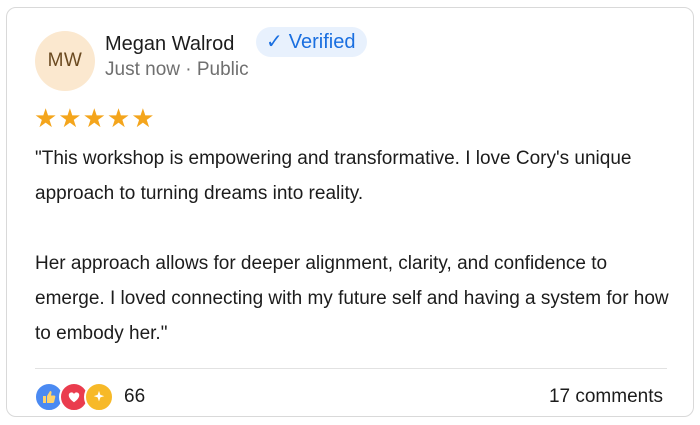 The width and height of the screenshot is (700, 425). Describe the element at coordinates (322, 42) in the screenshot. I see `verified-label: Verified` at that location.